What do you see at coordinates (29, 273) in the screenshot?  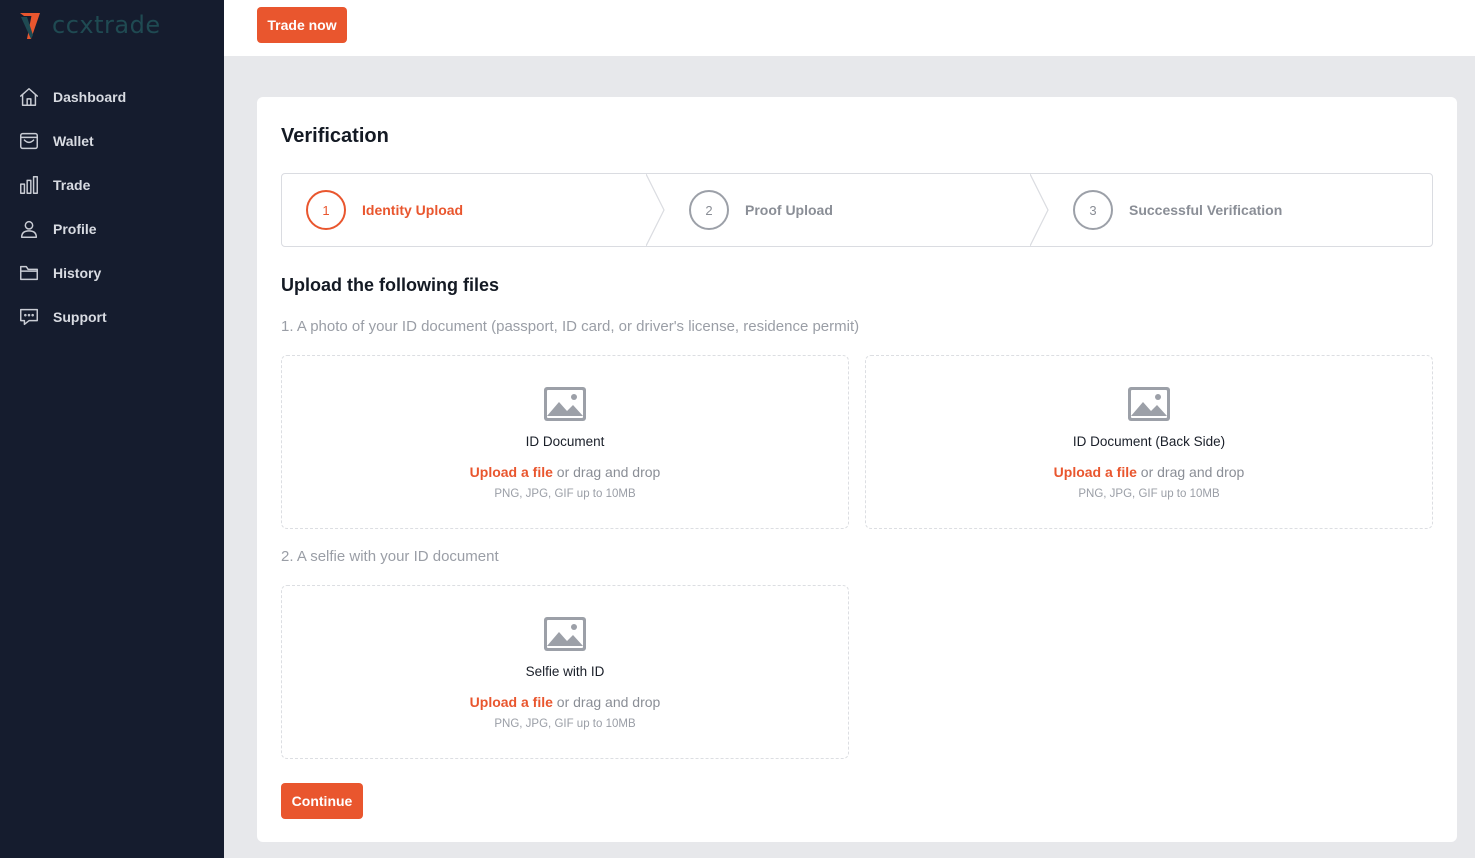 I see `folder-icon` at bounding box center [29, 273].